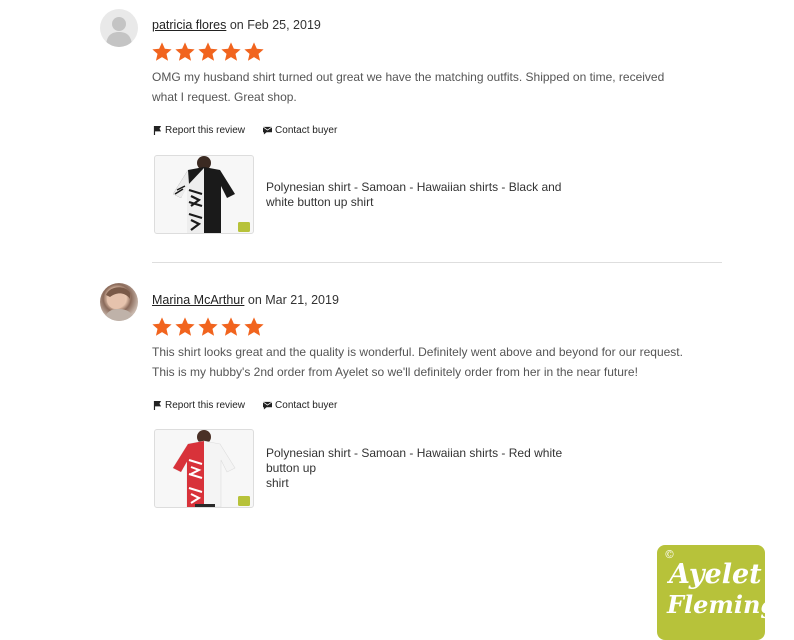 This screenshot has width=794, height=640. Describe the element at coordinates (722, 604) in the screenshot. I see `logo-text-line: Fleming` at that location.